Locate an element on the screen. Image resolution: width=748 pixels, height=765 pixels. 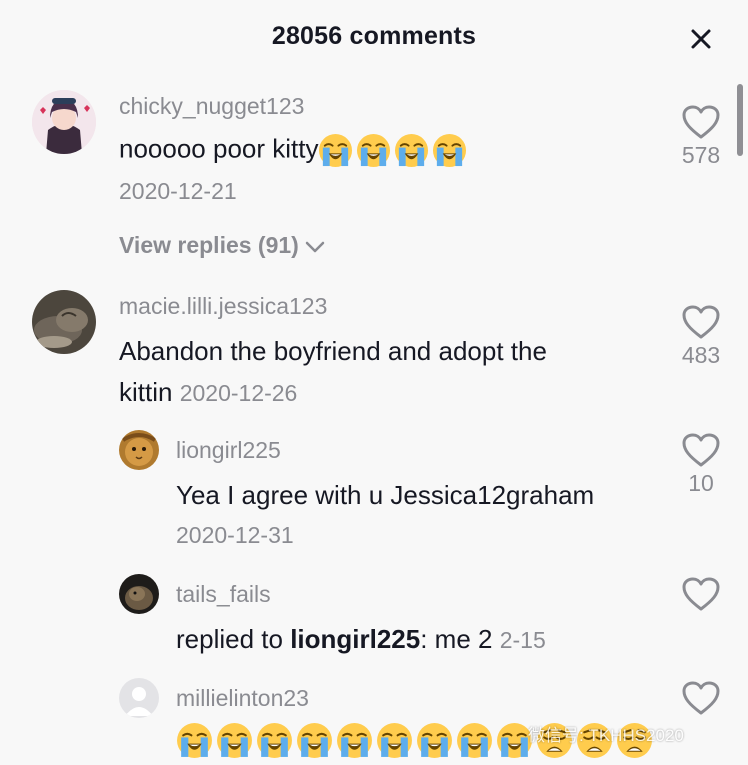
reply-username: liongirl225 is located at coordinates (228, 450).